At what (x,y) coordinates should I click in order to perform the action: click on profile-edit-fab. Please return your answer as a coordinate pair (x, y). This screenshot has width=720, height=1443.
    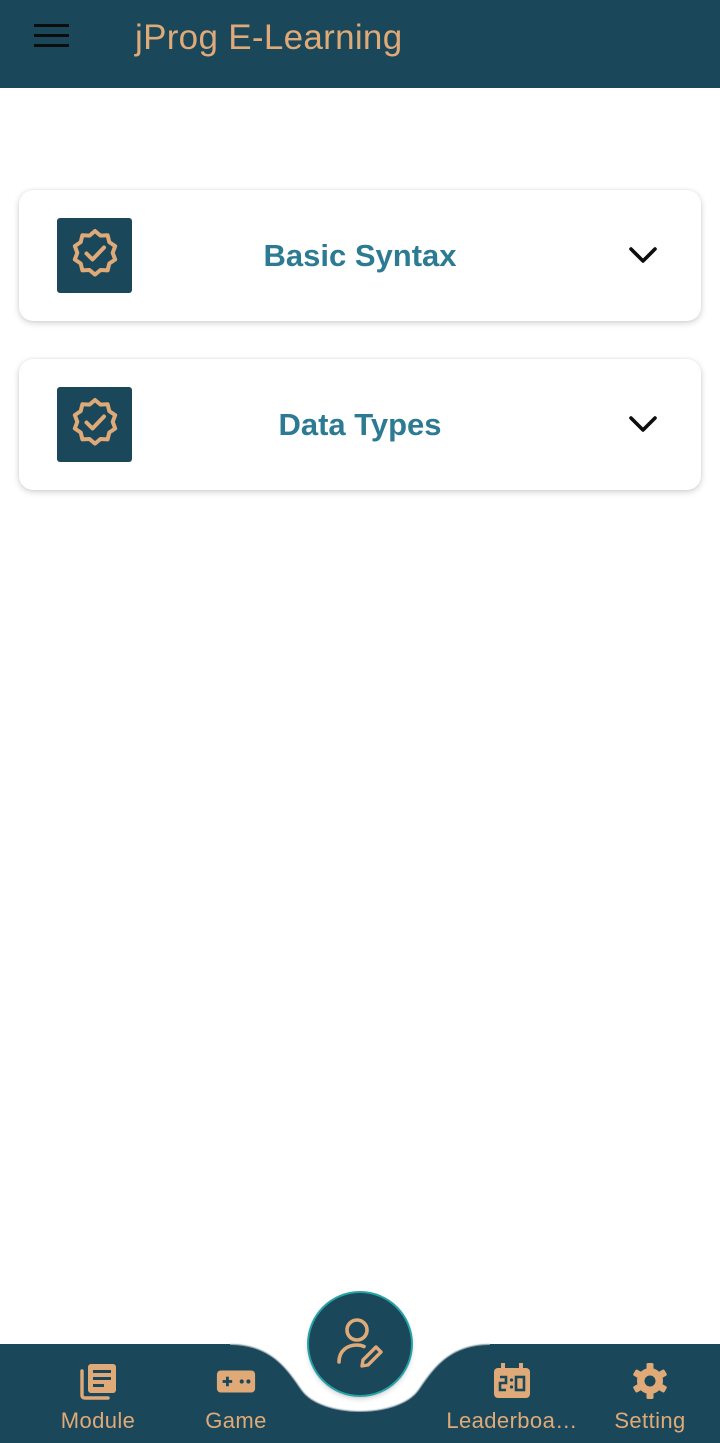
    Looking at the image, I should click on (360, 1344).